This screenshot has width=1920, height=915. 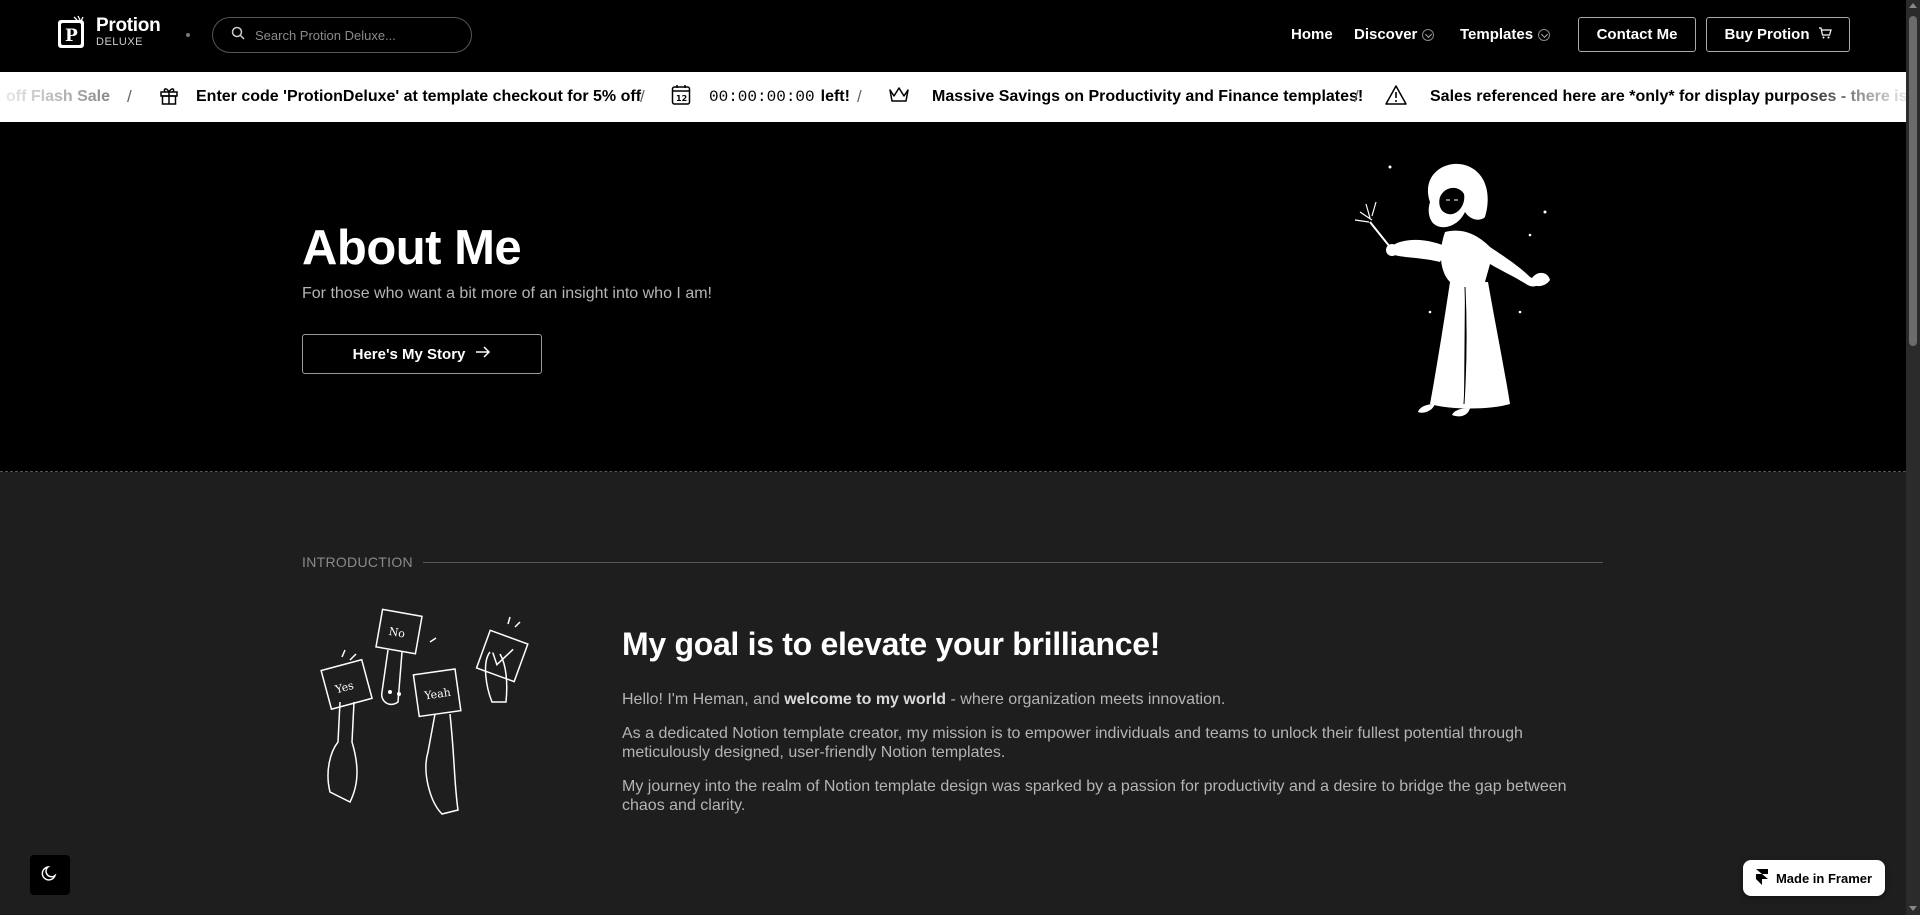 I want to click on framer-icon, so click(x=1761, y=878).